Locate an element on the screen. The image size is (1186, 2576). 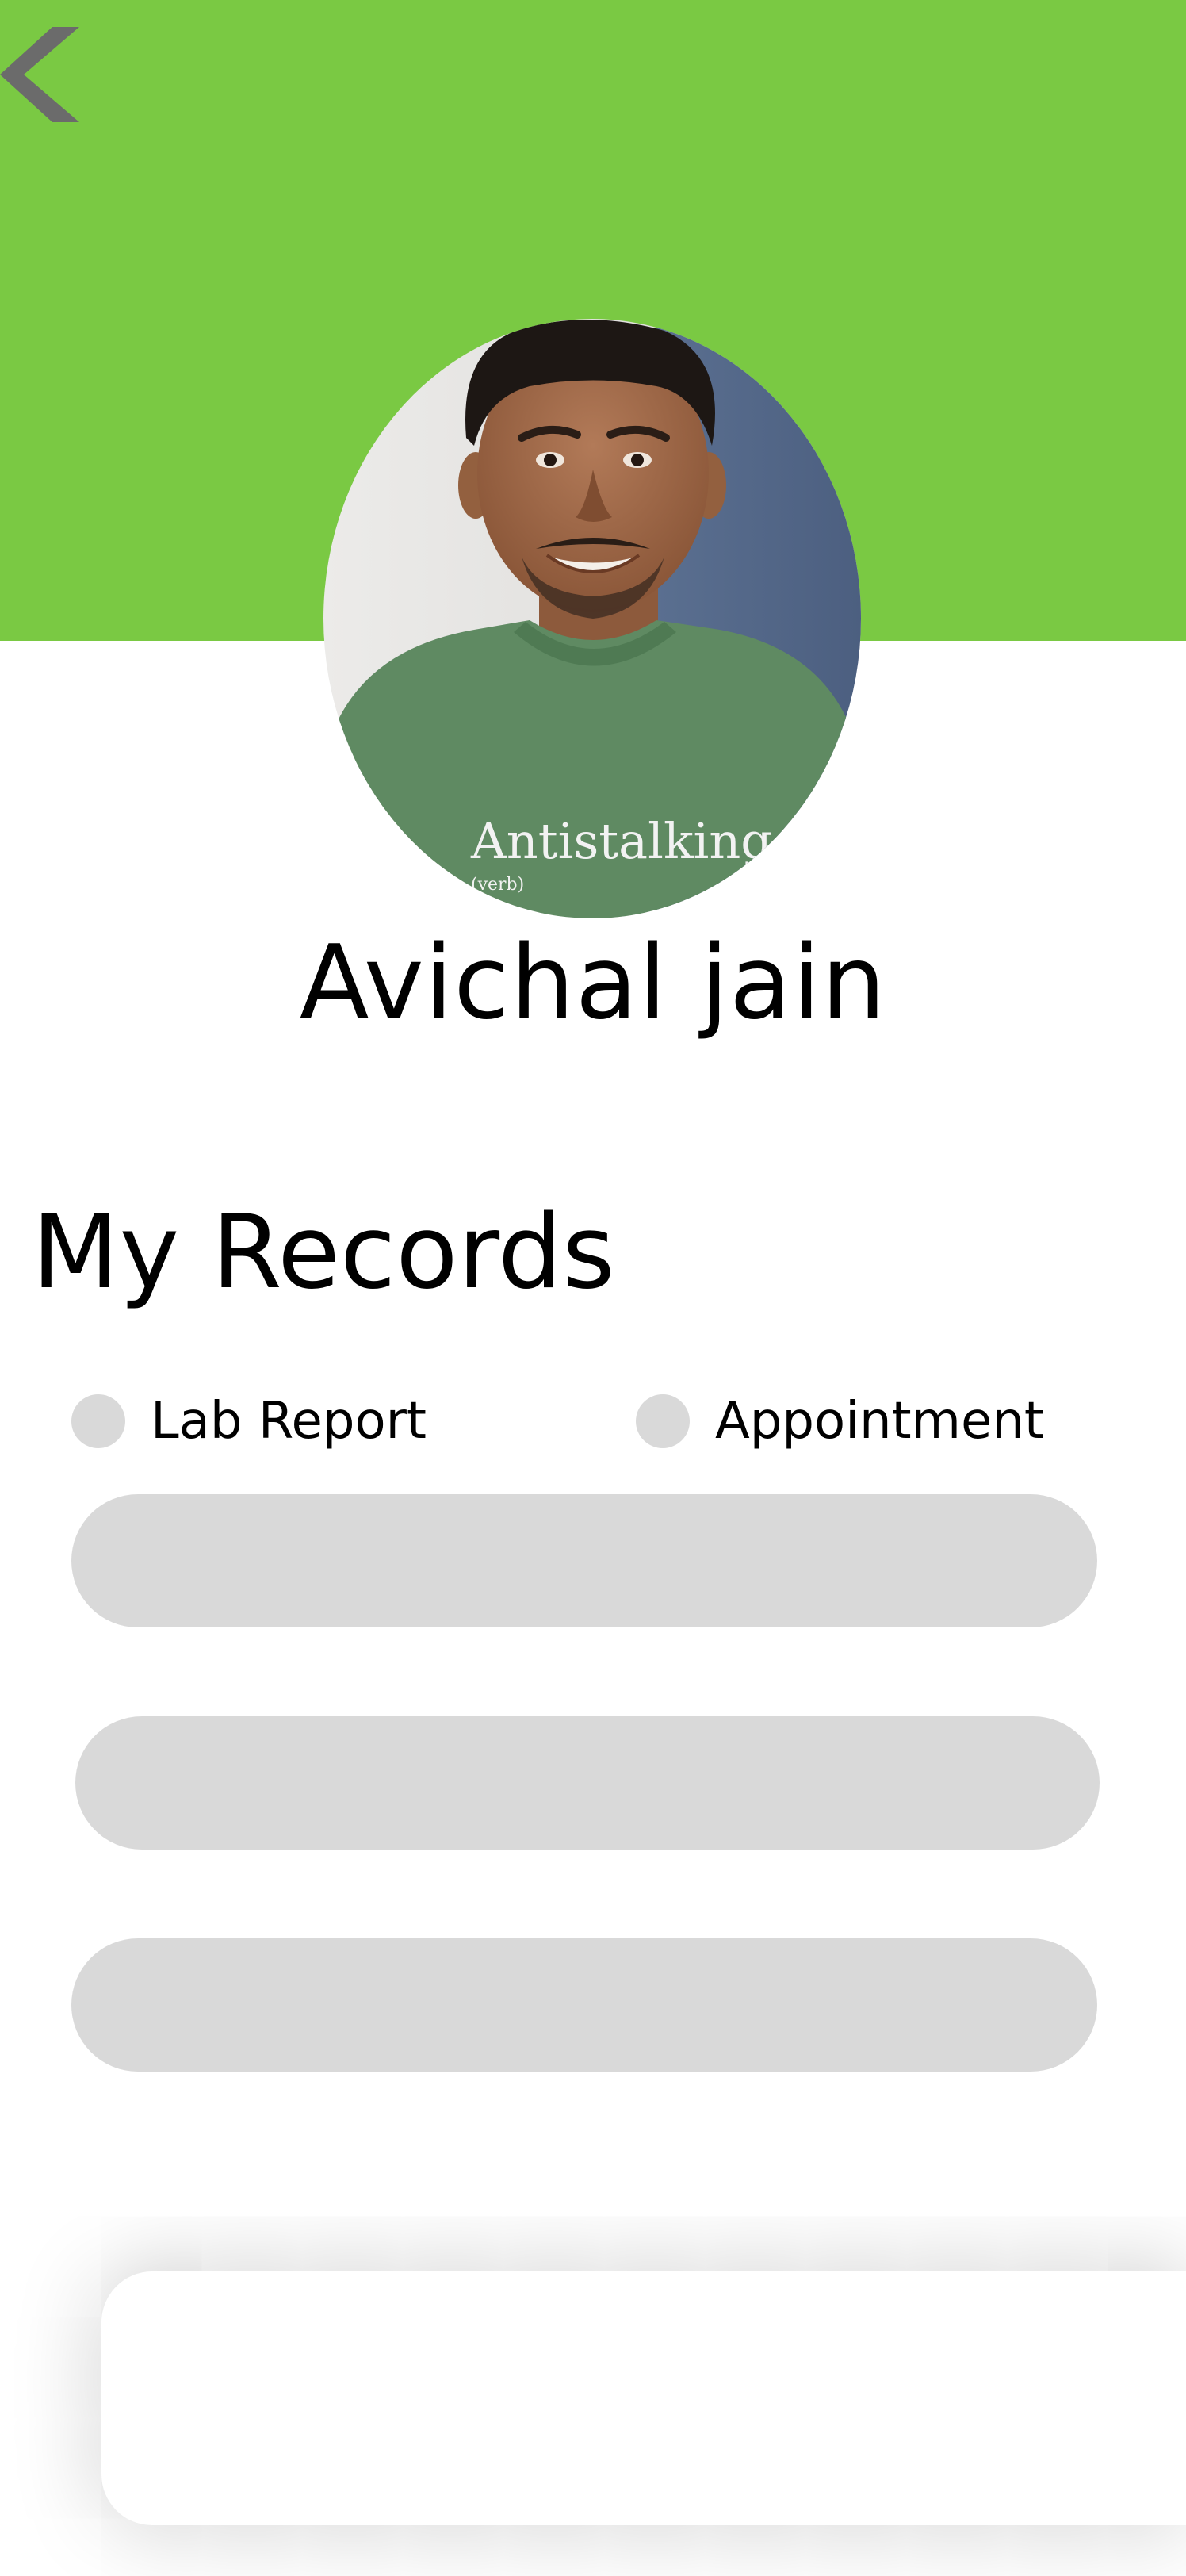
svg-text: (verb) is located at coordinates (497, 885).